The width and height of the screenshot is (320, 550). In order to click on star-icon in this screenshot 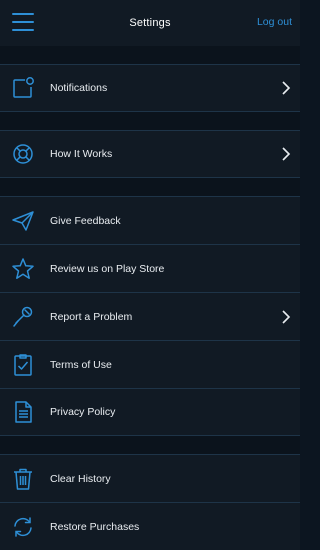, I will do `click(23, 269)`.